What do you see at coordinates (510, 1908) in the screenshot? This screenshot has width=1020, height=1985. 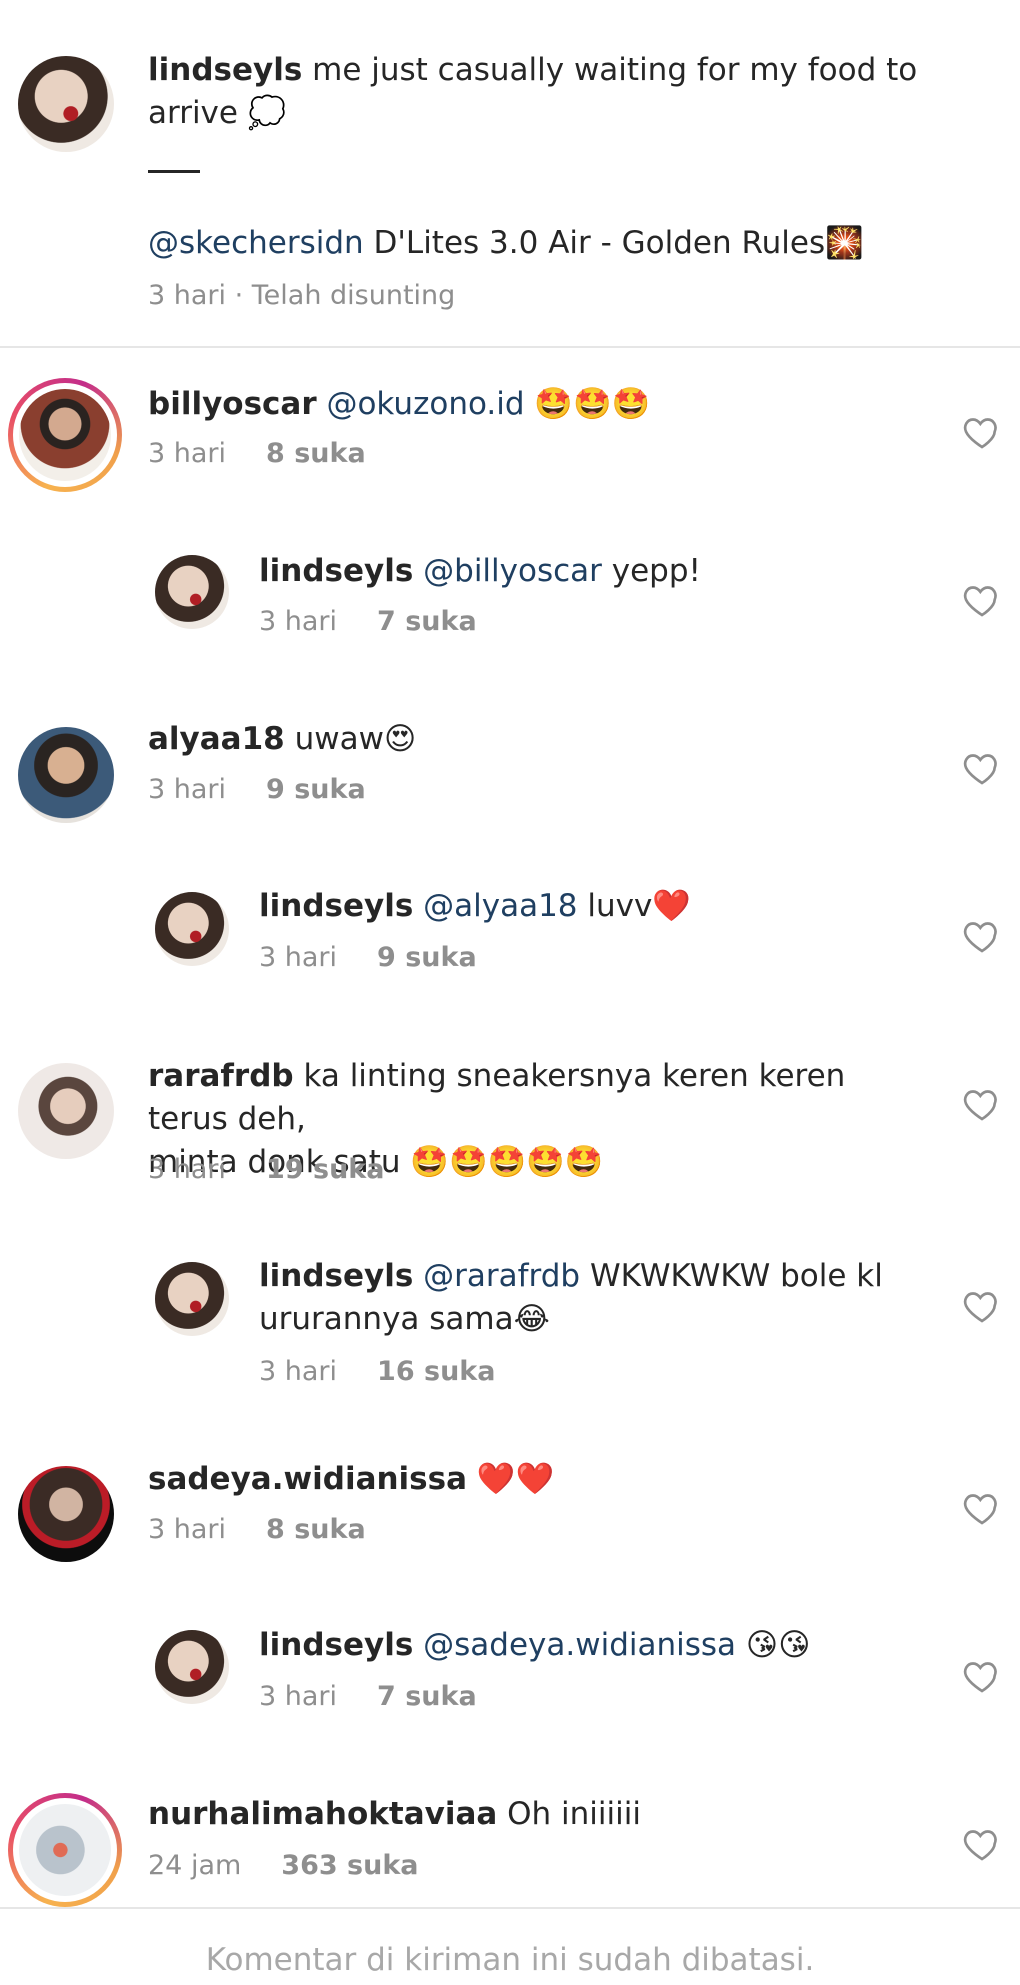 I see `footer-divider` at bounding box center [510, 1908].